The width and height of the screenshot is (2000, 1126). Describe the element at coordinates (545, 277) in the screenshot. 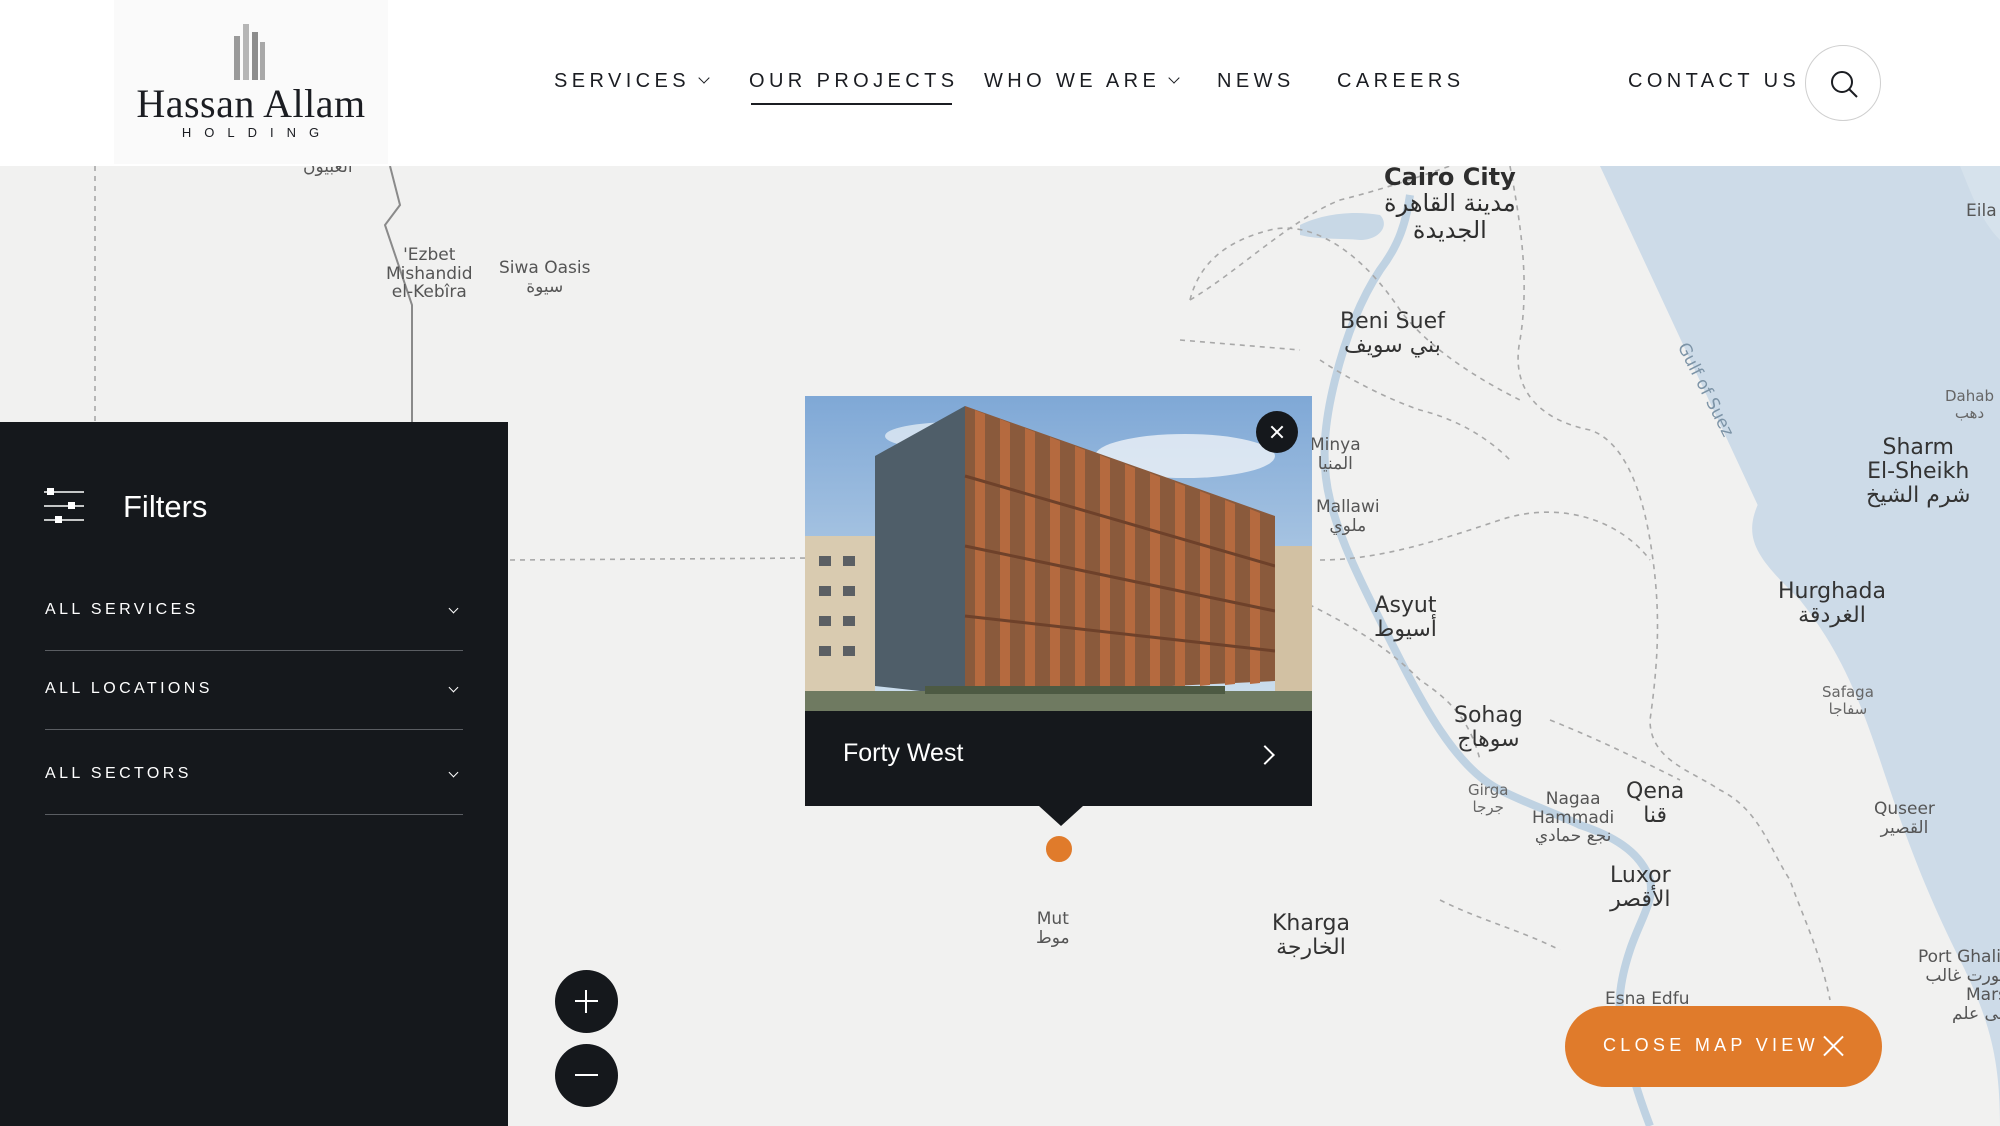

I see `map-label-siwa: Siwa Oasis سيوة` at that location.